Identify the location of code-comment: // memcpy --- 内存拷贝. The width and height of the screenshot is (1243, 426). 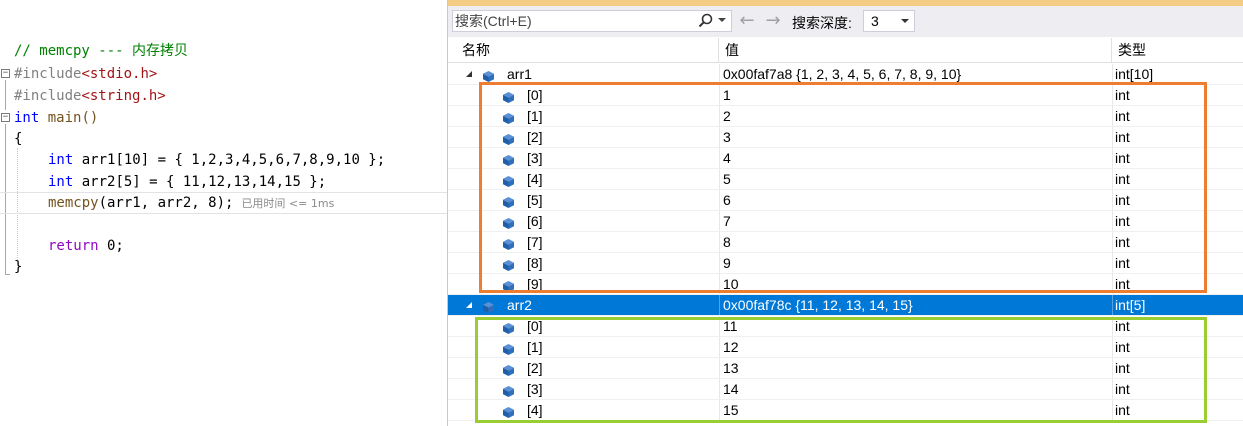
(101, 51).